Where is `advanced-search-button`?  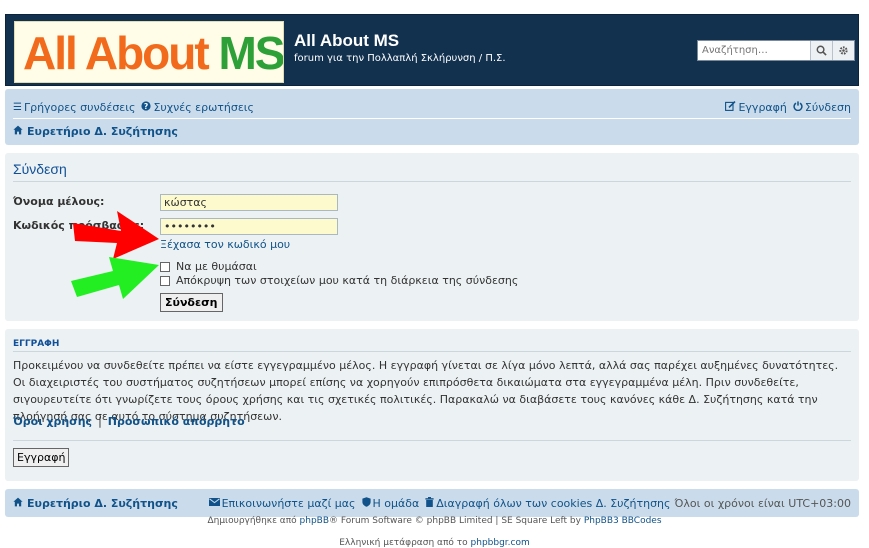 advanced-search-button is located at coordinates (843, 50).